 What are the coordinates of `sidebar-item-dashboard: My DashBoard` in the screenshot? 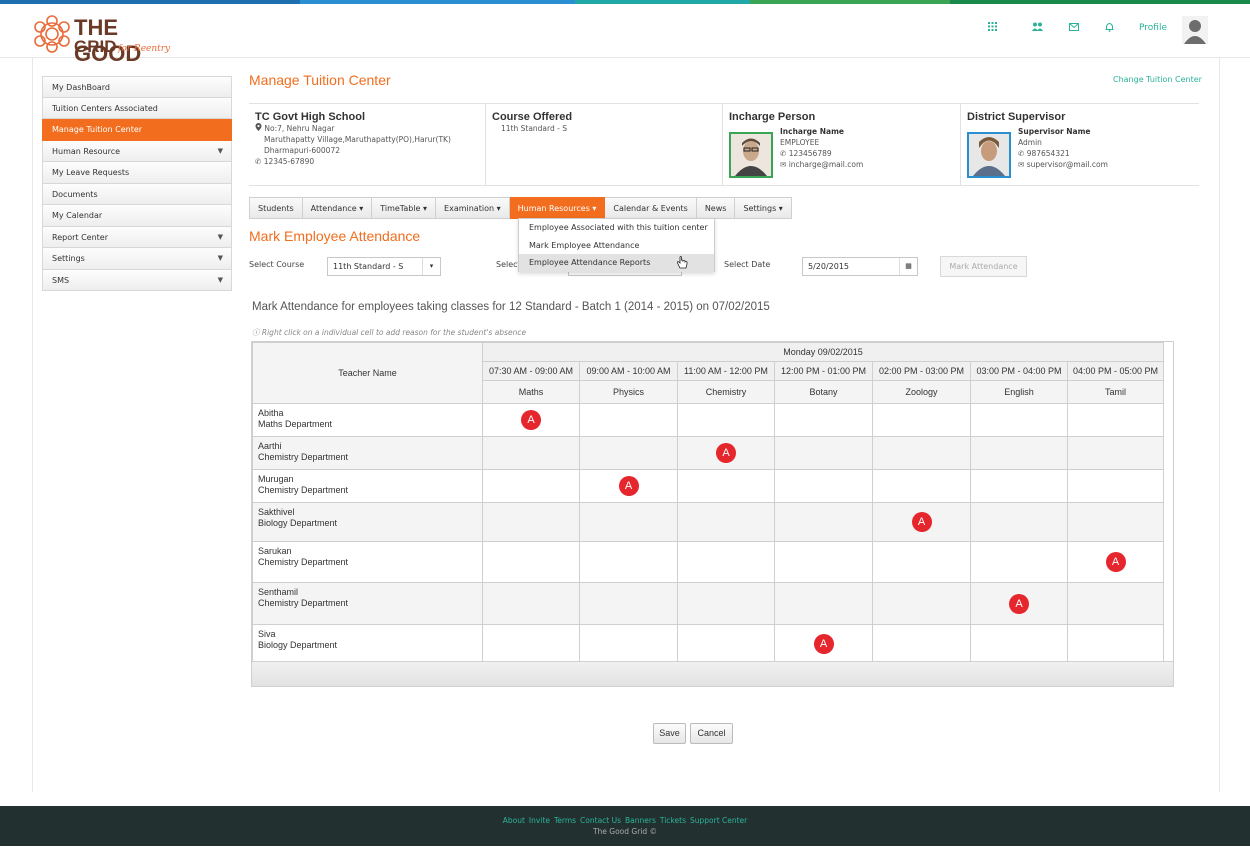 It's located at (137, 87).